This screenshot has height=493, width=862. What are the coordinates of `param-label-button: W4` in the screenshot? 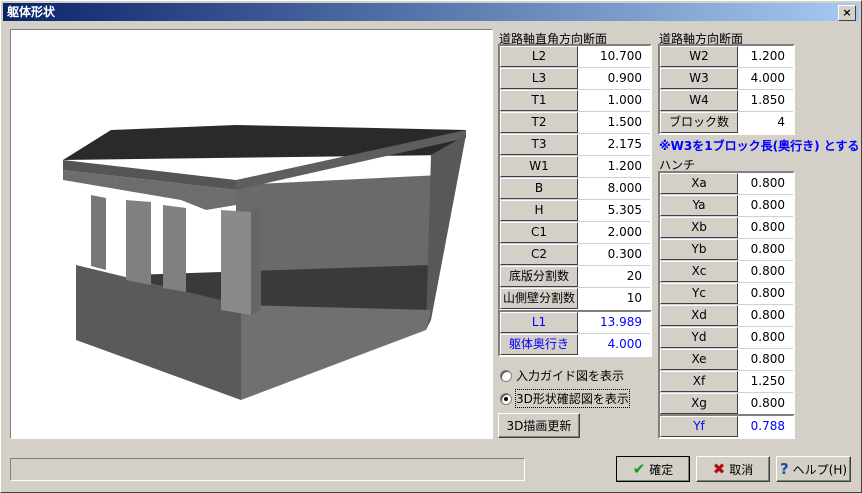 It's located at (699, 100).